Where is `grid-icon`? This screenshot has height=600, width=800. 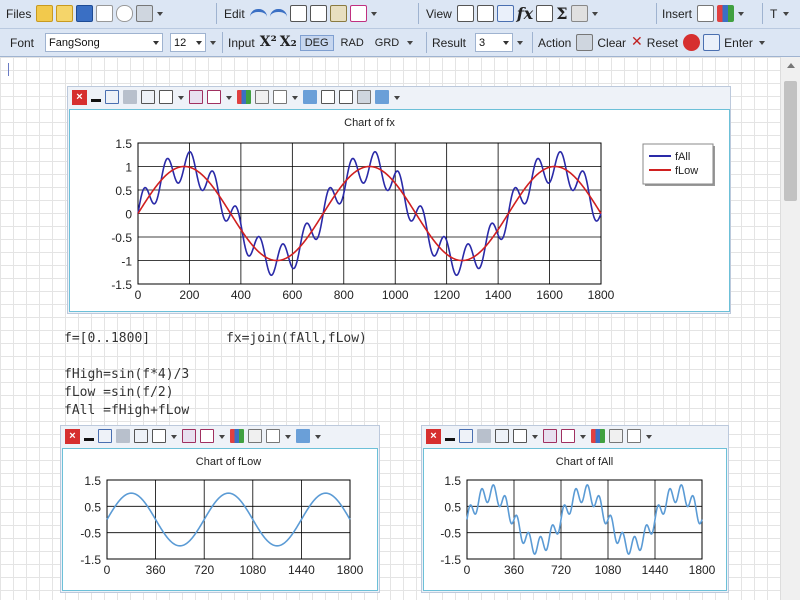
grid-icon is located at coordinates (328, 97).